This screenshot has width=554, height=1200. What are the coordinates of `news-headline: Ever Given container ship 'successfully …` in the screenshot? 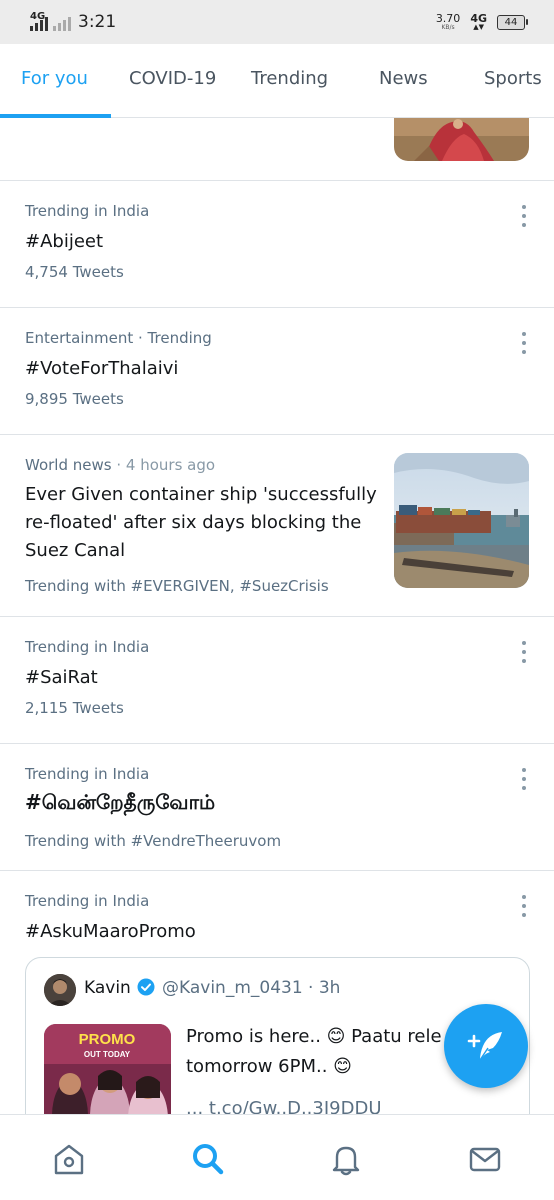 It's located at (205, 523).